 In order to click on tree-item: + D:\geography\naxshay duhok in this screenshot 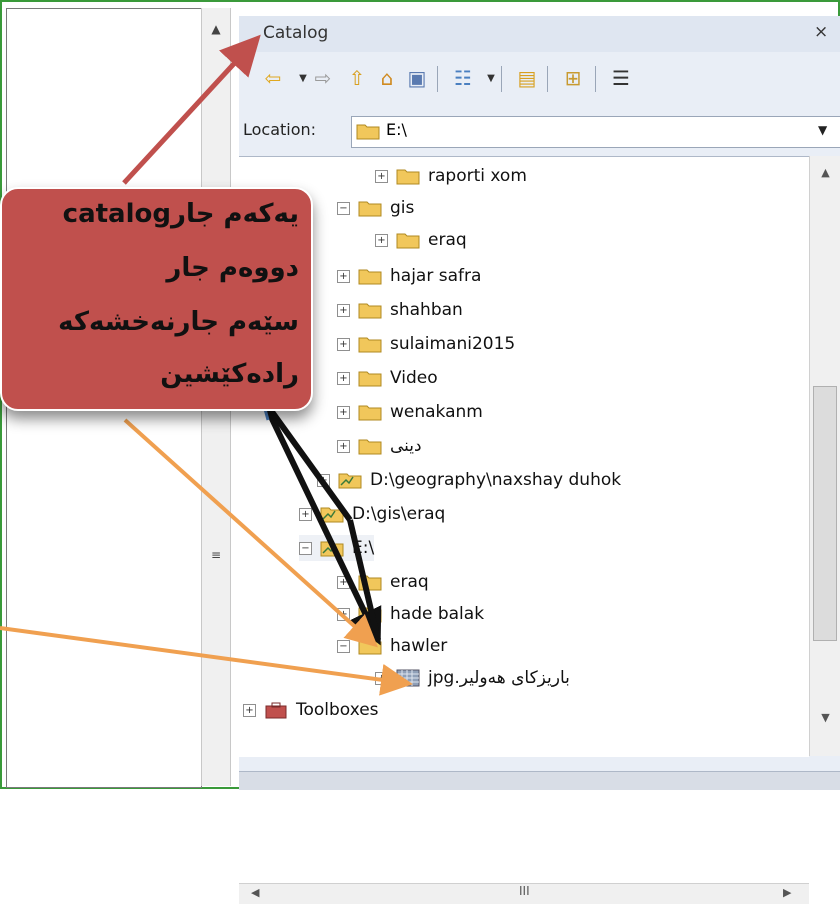, I will do `click(469, 480)`.